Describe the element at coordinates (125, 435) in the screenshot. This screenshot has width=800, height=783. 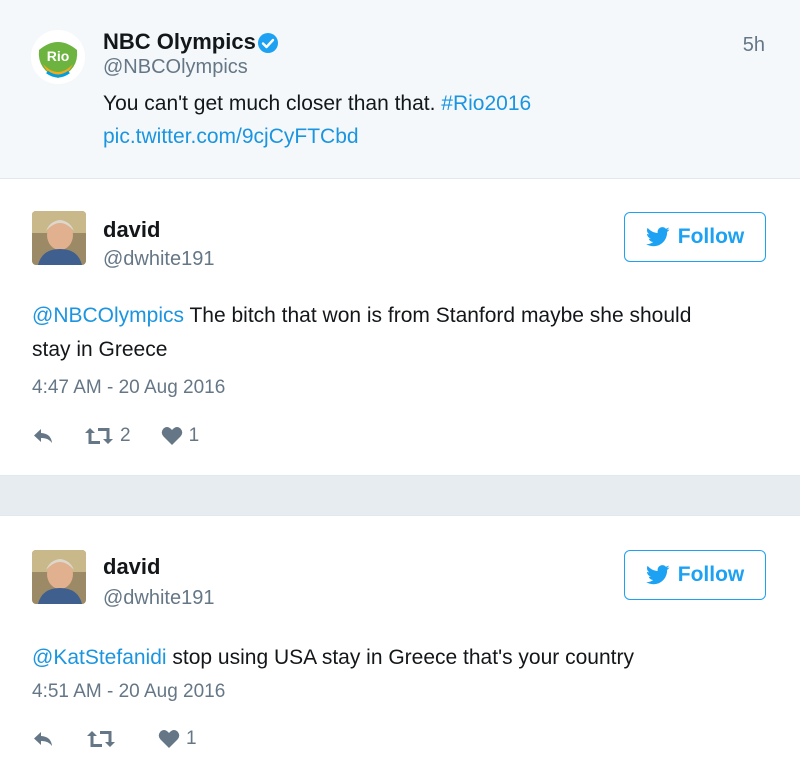
I see `retweet-count: 2` at that location.